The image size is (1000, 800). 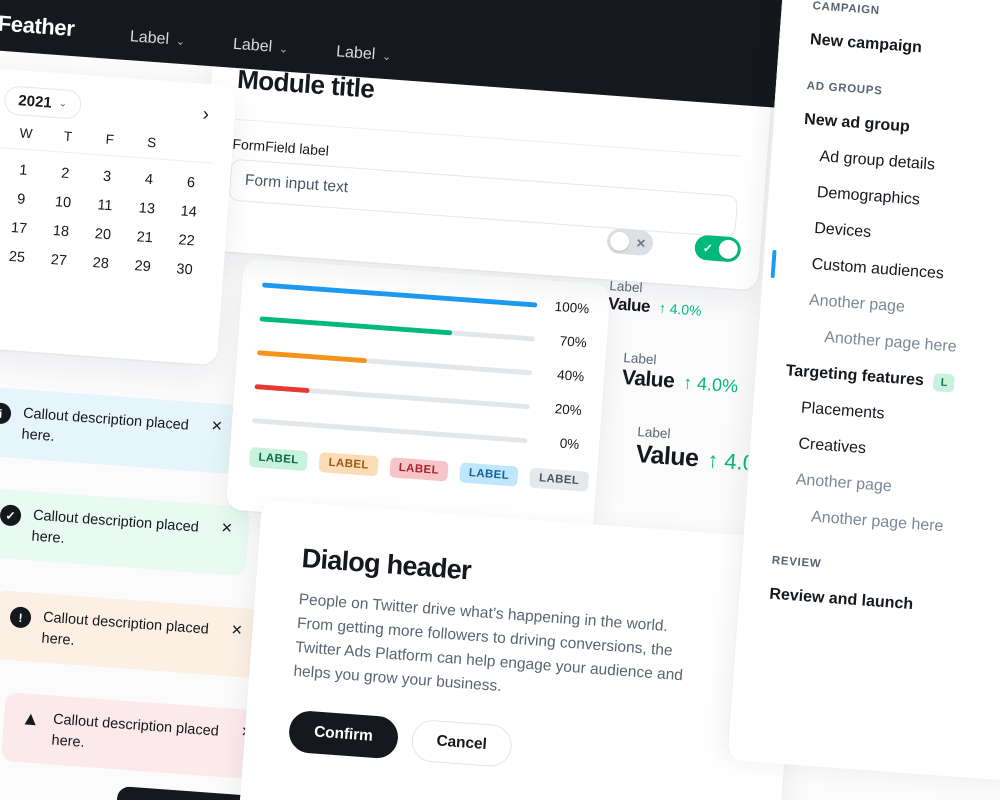 What do you see at coordinates (143, 266) in the screenshot?
I see `calendar-day: 29` at bounding box center [143, 266].